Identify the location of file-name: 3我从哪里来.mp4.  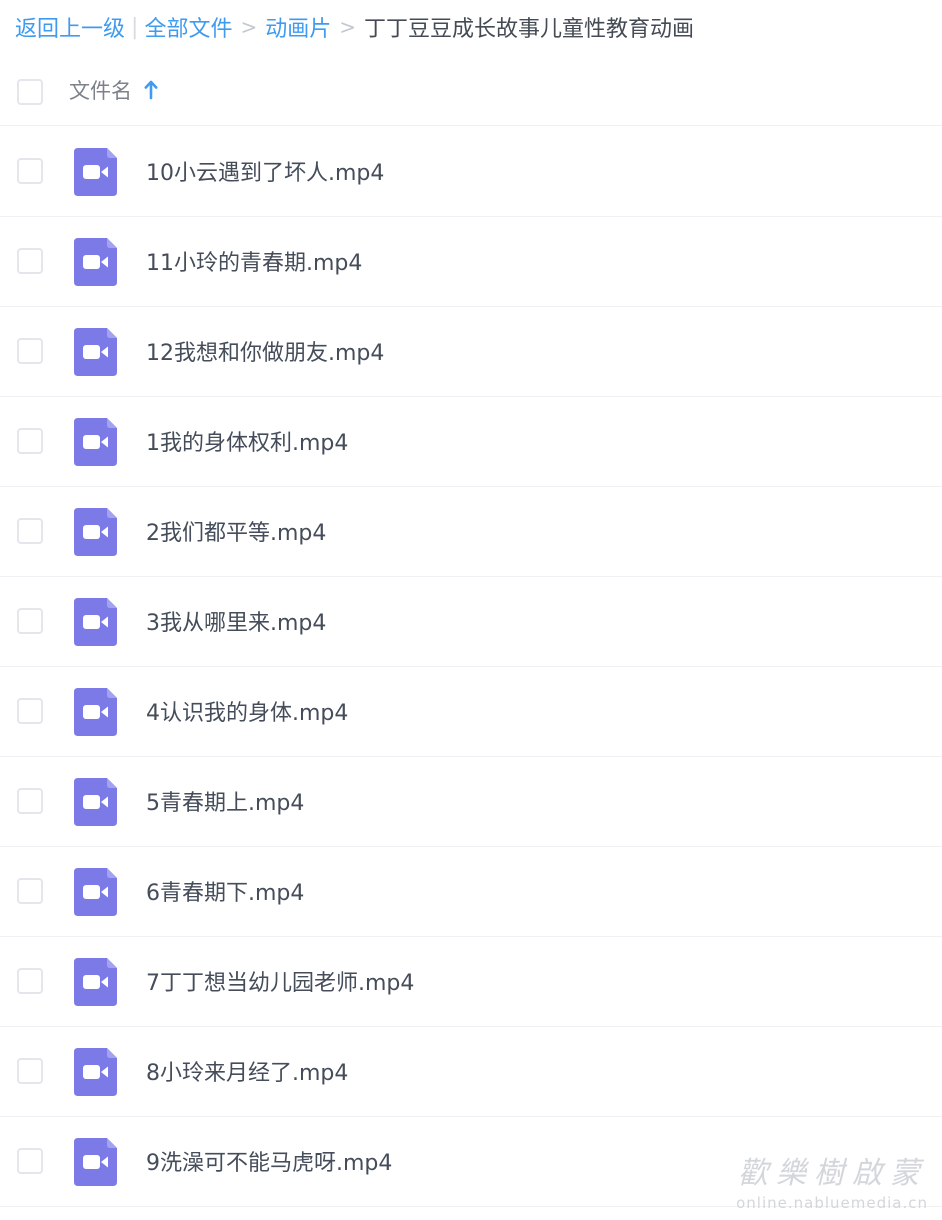
(236, 621).